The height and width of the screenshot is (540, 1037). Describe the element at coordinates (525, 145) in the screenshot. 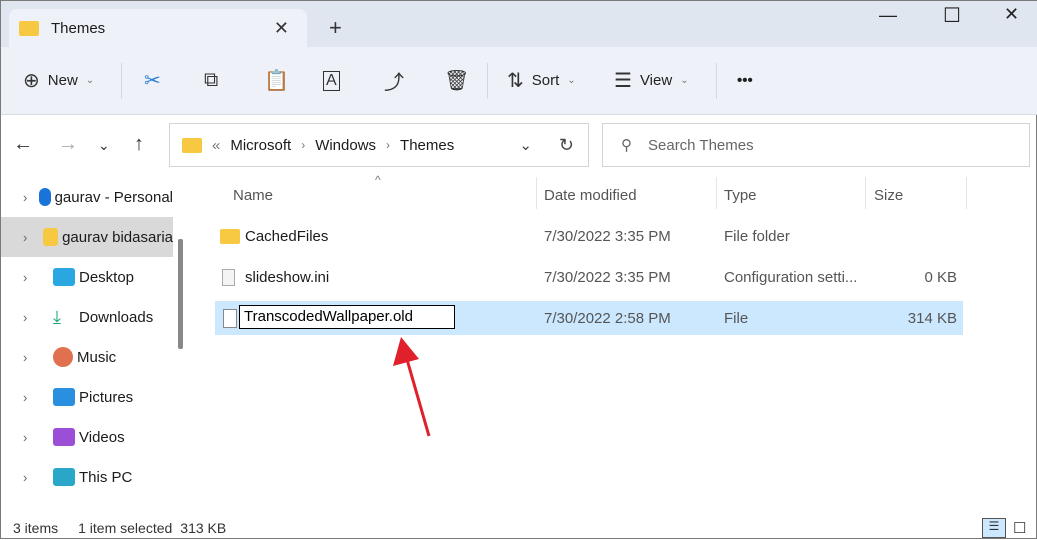

I see `chevron-down-icon: ⌄` at that location.